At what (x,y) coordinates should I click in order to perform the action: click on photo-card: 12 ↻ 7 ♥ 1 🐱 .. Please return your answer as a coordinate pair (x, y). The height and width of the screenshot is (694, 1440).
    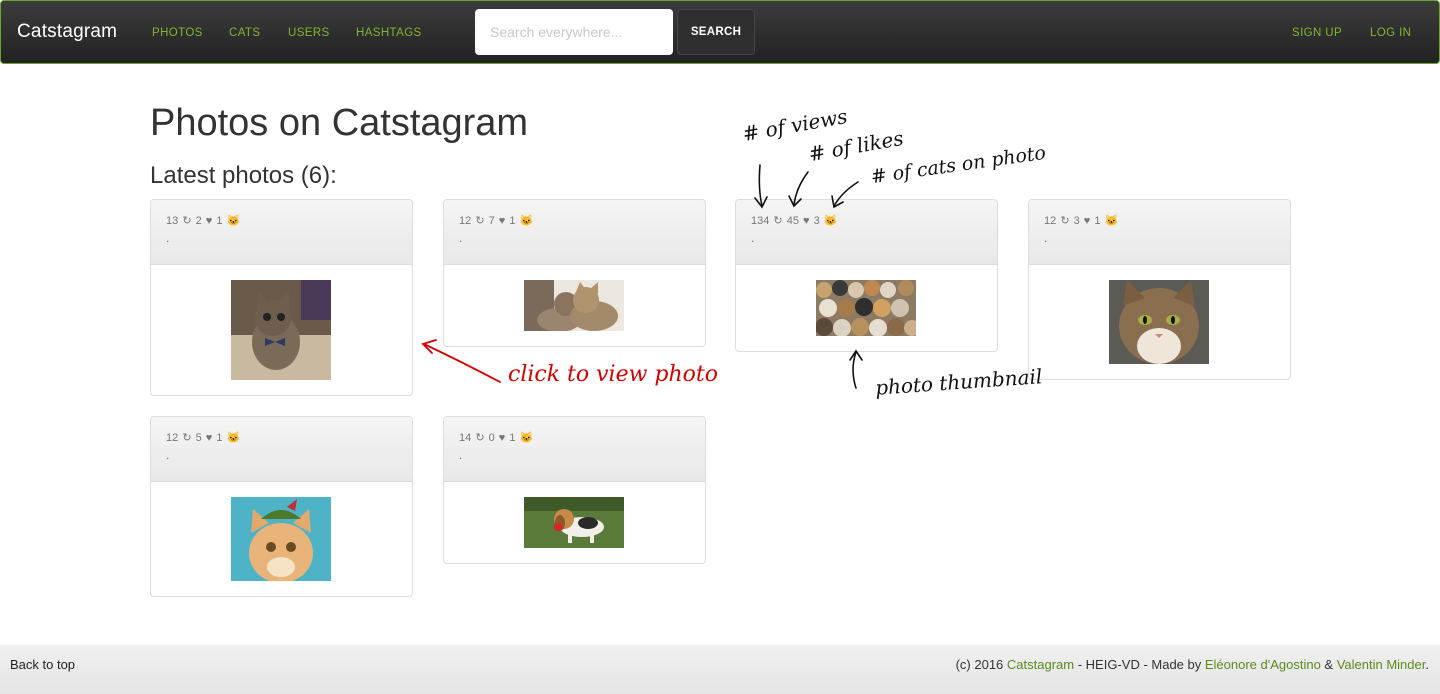
    Looking at the image, I should click on (574, 273).